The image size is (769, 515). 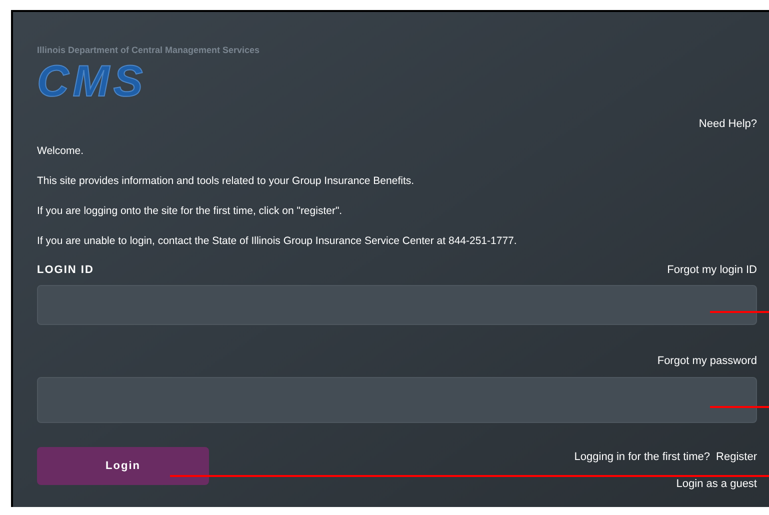 What do you see at coordinates (190, 211) in the screenshot?
I see `intro-text: If you are logging onto the site for the first time, click on "register".` at bounding box center [190, 211].